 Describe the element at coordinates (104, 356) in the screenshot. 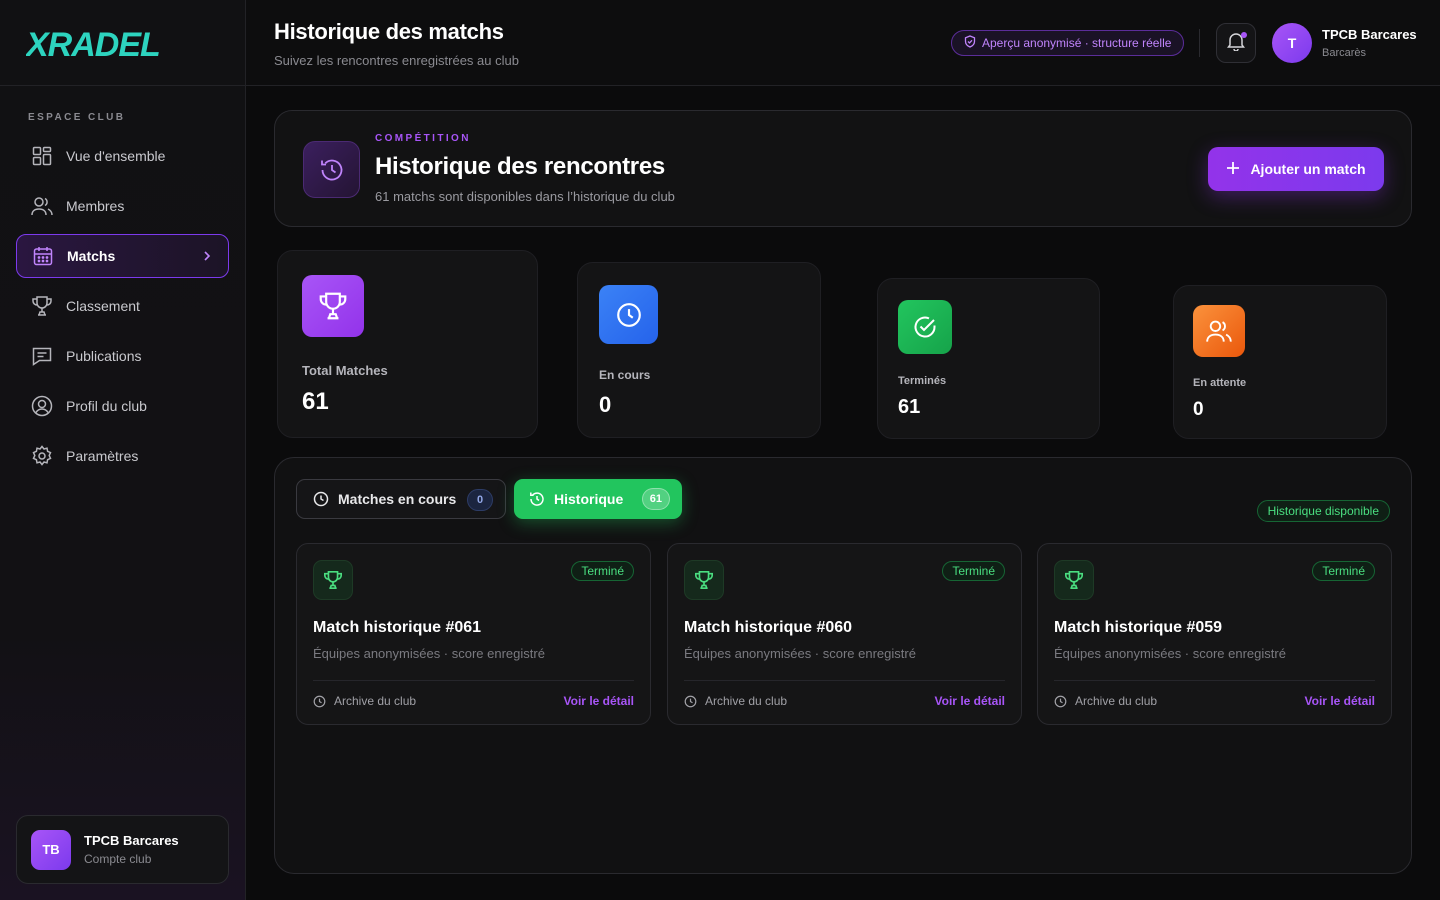

I see `sidebar-item-label: Publications` at that location.